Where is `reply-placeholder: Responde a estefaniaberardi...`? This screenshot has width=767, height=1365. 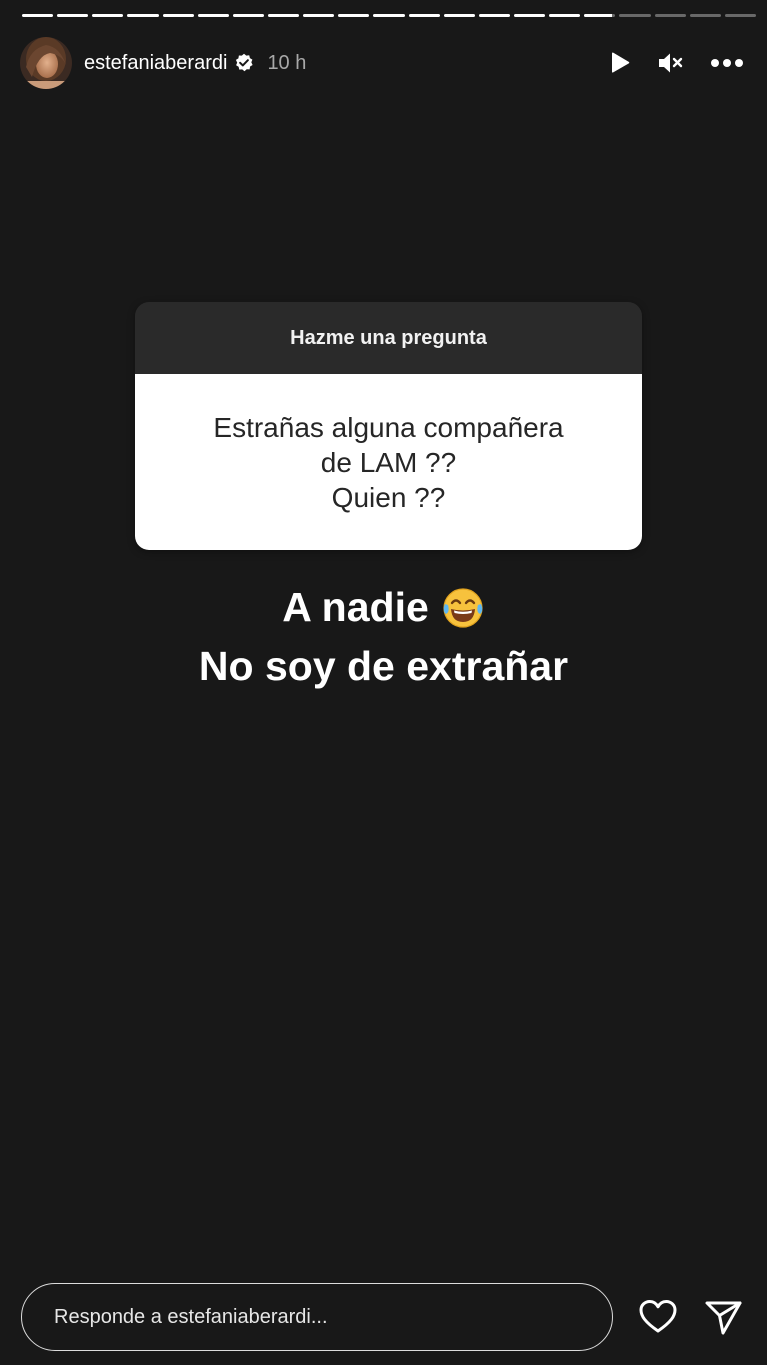
reply-placeholder: Responde a estefaniaberardi... is located at coordinates (191, 1316).